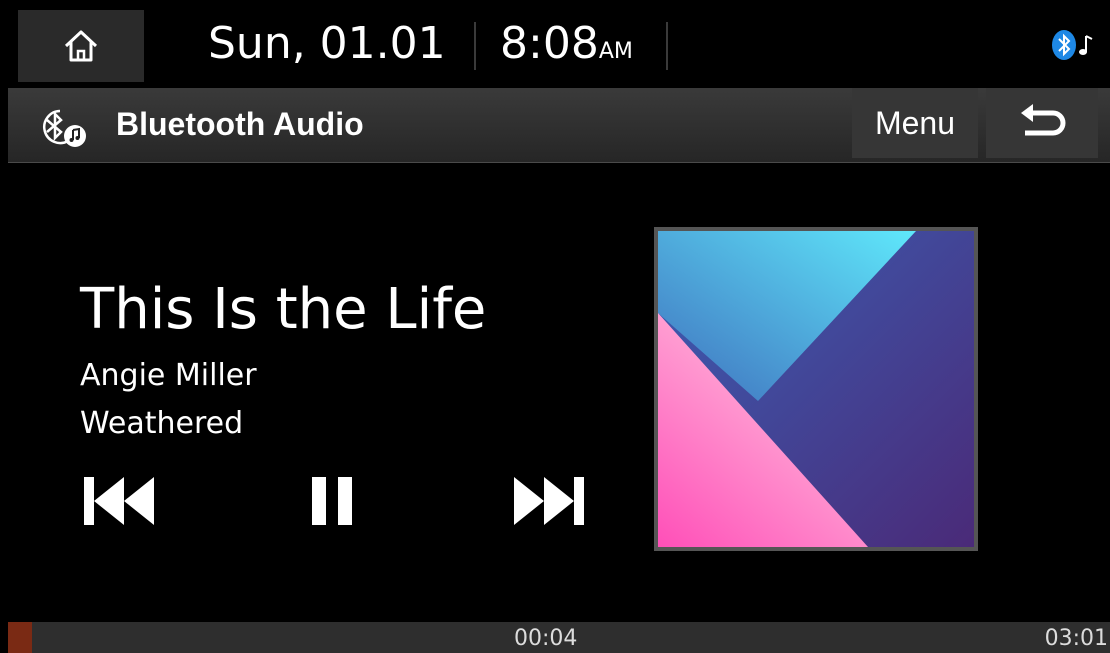  Describe the element at coordinates (283, 309) in the screenshot. I see `track-title: This Is the Life` at that location.